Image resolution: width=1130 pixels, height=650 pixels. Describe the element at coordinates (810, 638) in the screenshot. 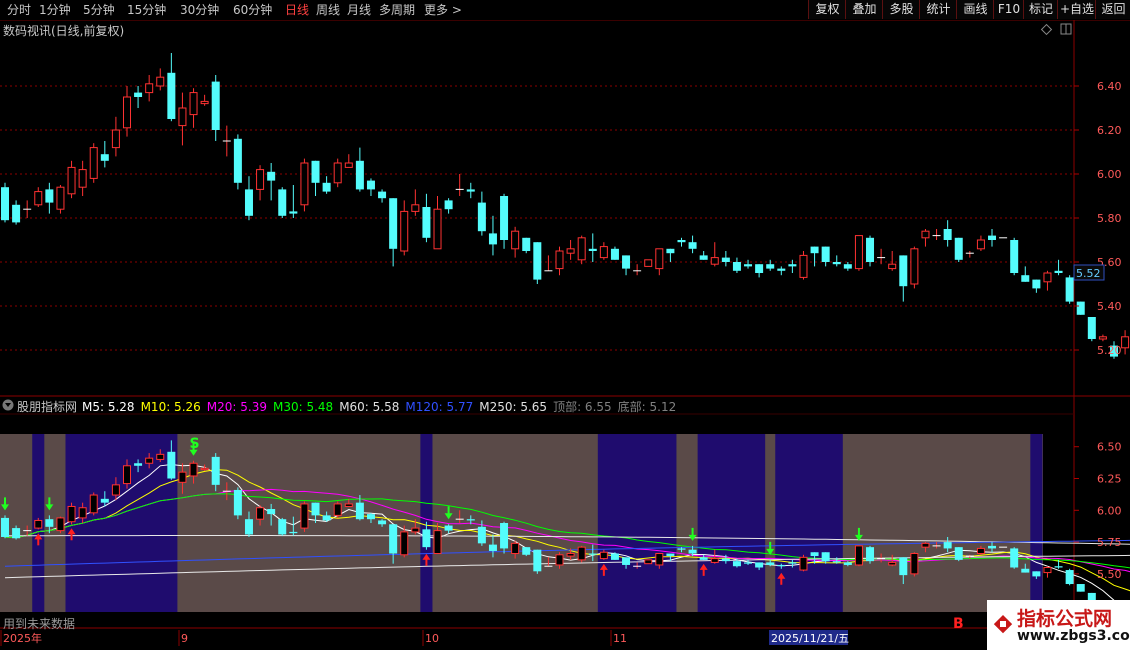

I see `cursor-date-label: 2025/11/21/五` at that location.